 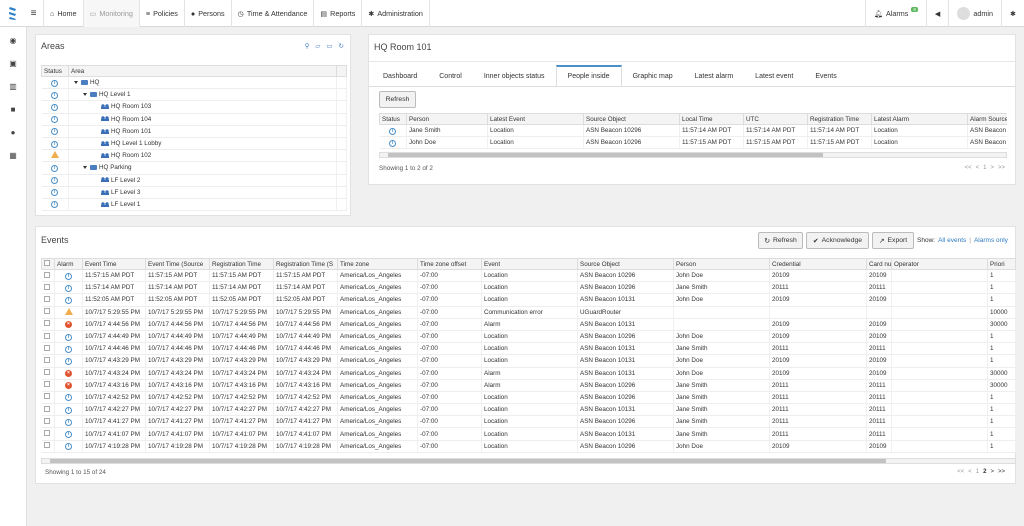 What do you see at coordinates (162, 13) in the screenshot?
I see `nav-policies: ≡ Policies` at bounding box center [162, 13].